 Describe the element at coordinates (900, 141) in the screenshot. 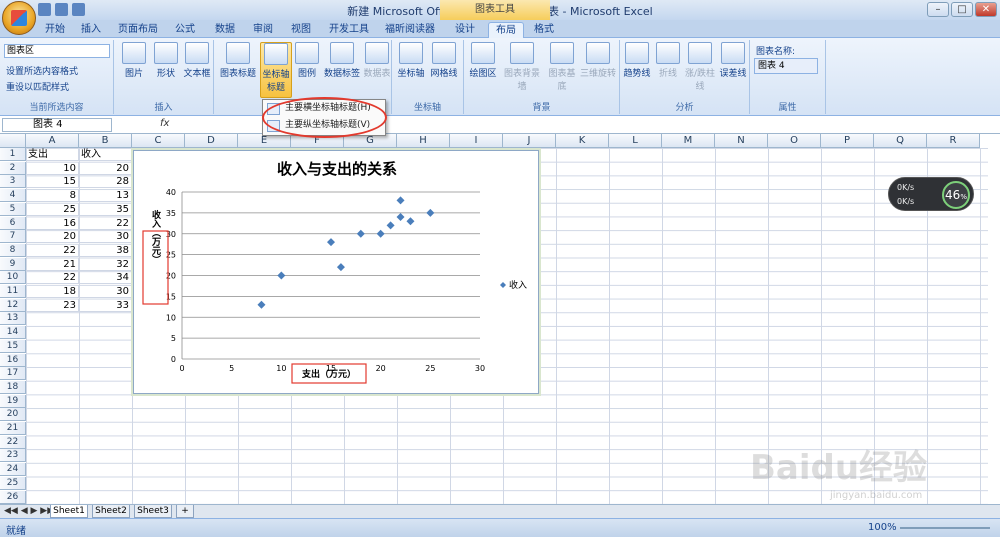

I see `column-header-Q: Q` at that location.